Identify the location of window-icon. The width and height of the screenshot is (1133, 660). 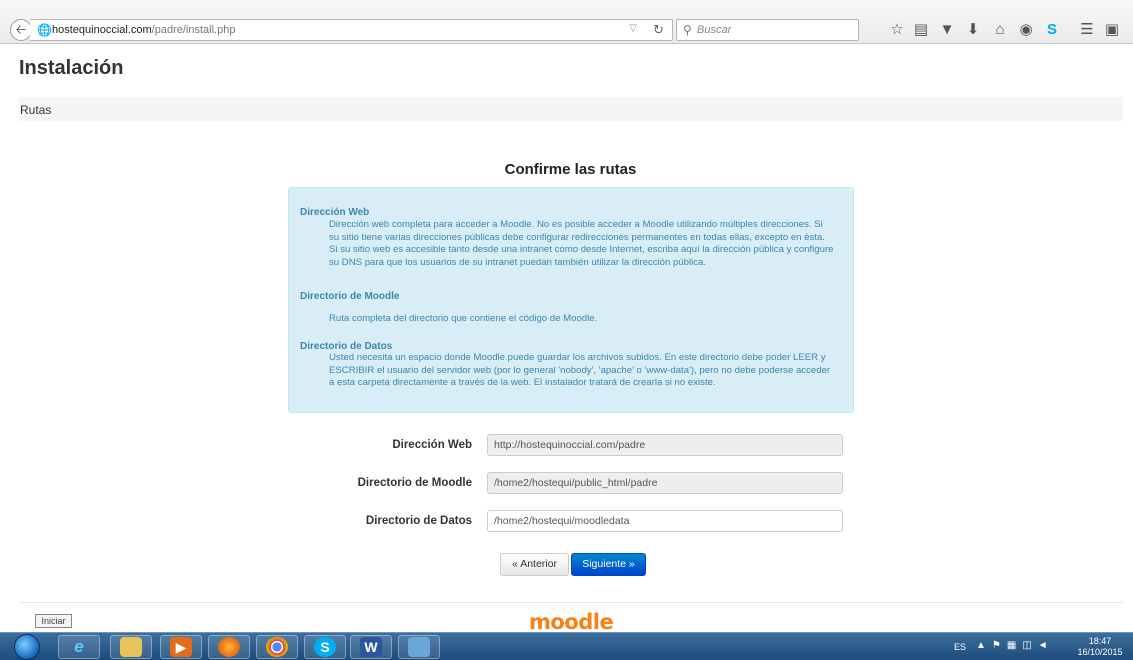
(419, 647).